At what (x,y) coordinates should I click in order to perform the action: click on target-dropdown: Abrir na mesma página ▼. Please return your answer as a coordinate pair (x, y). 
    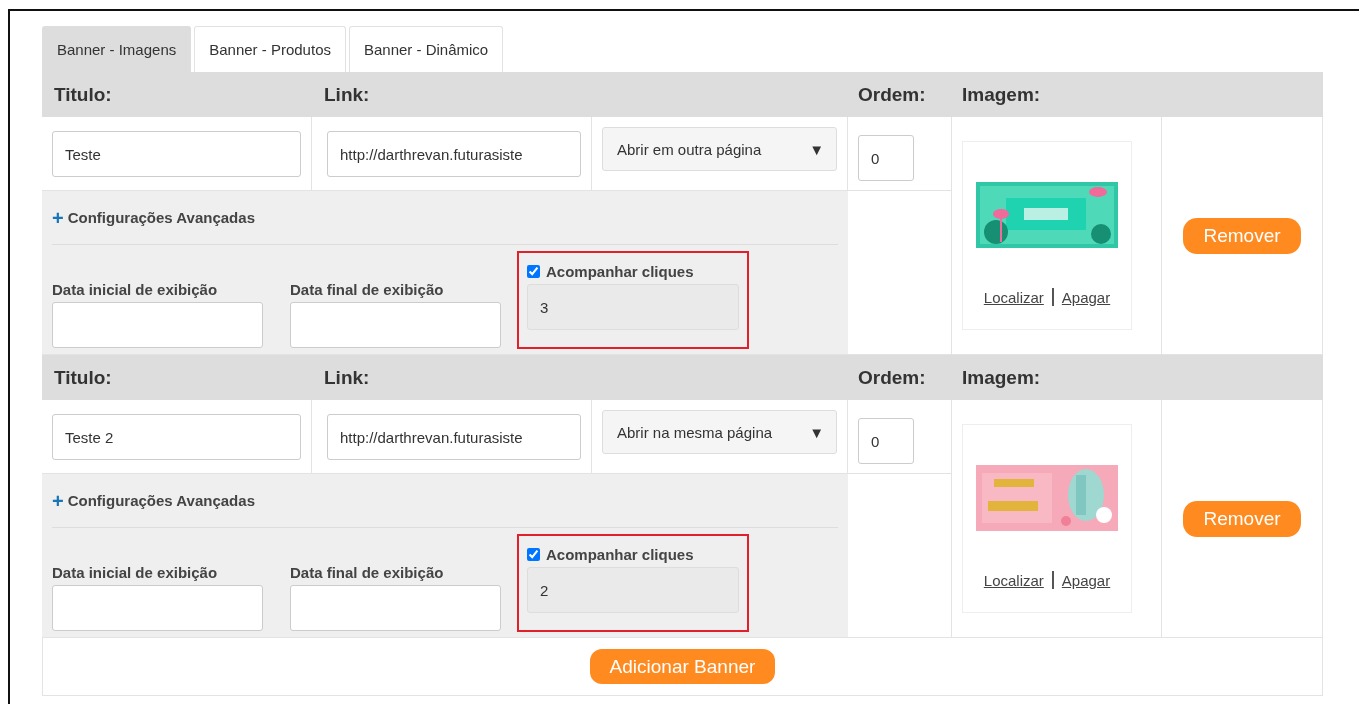
    Looking at the image, I should click on (719, 432).